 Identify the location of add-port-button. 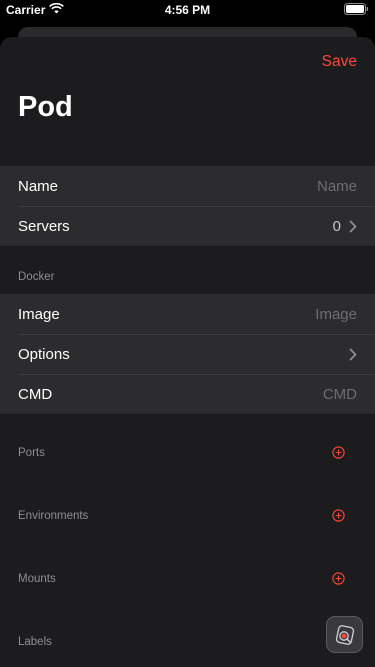
(338, 452).